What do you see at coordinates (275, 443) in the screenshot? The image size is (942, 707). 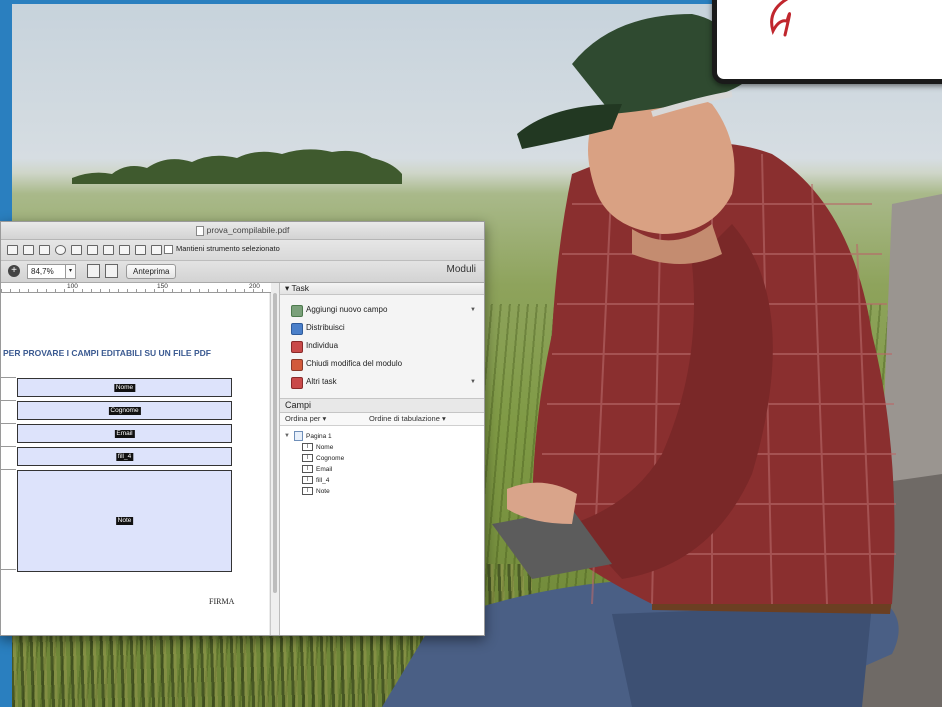 I see `scrollbar-thumb` at bounding box center [275, 443].